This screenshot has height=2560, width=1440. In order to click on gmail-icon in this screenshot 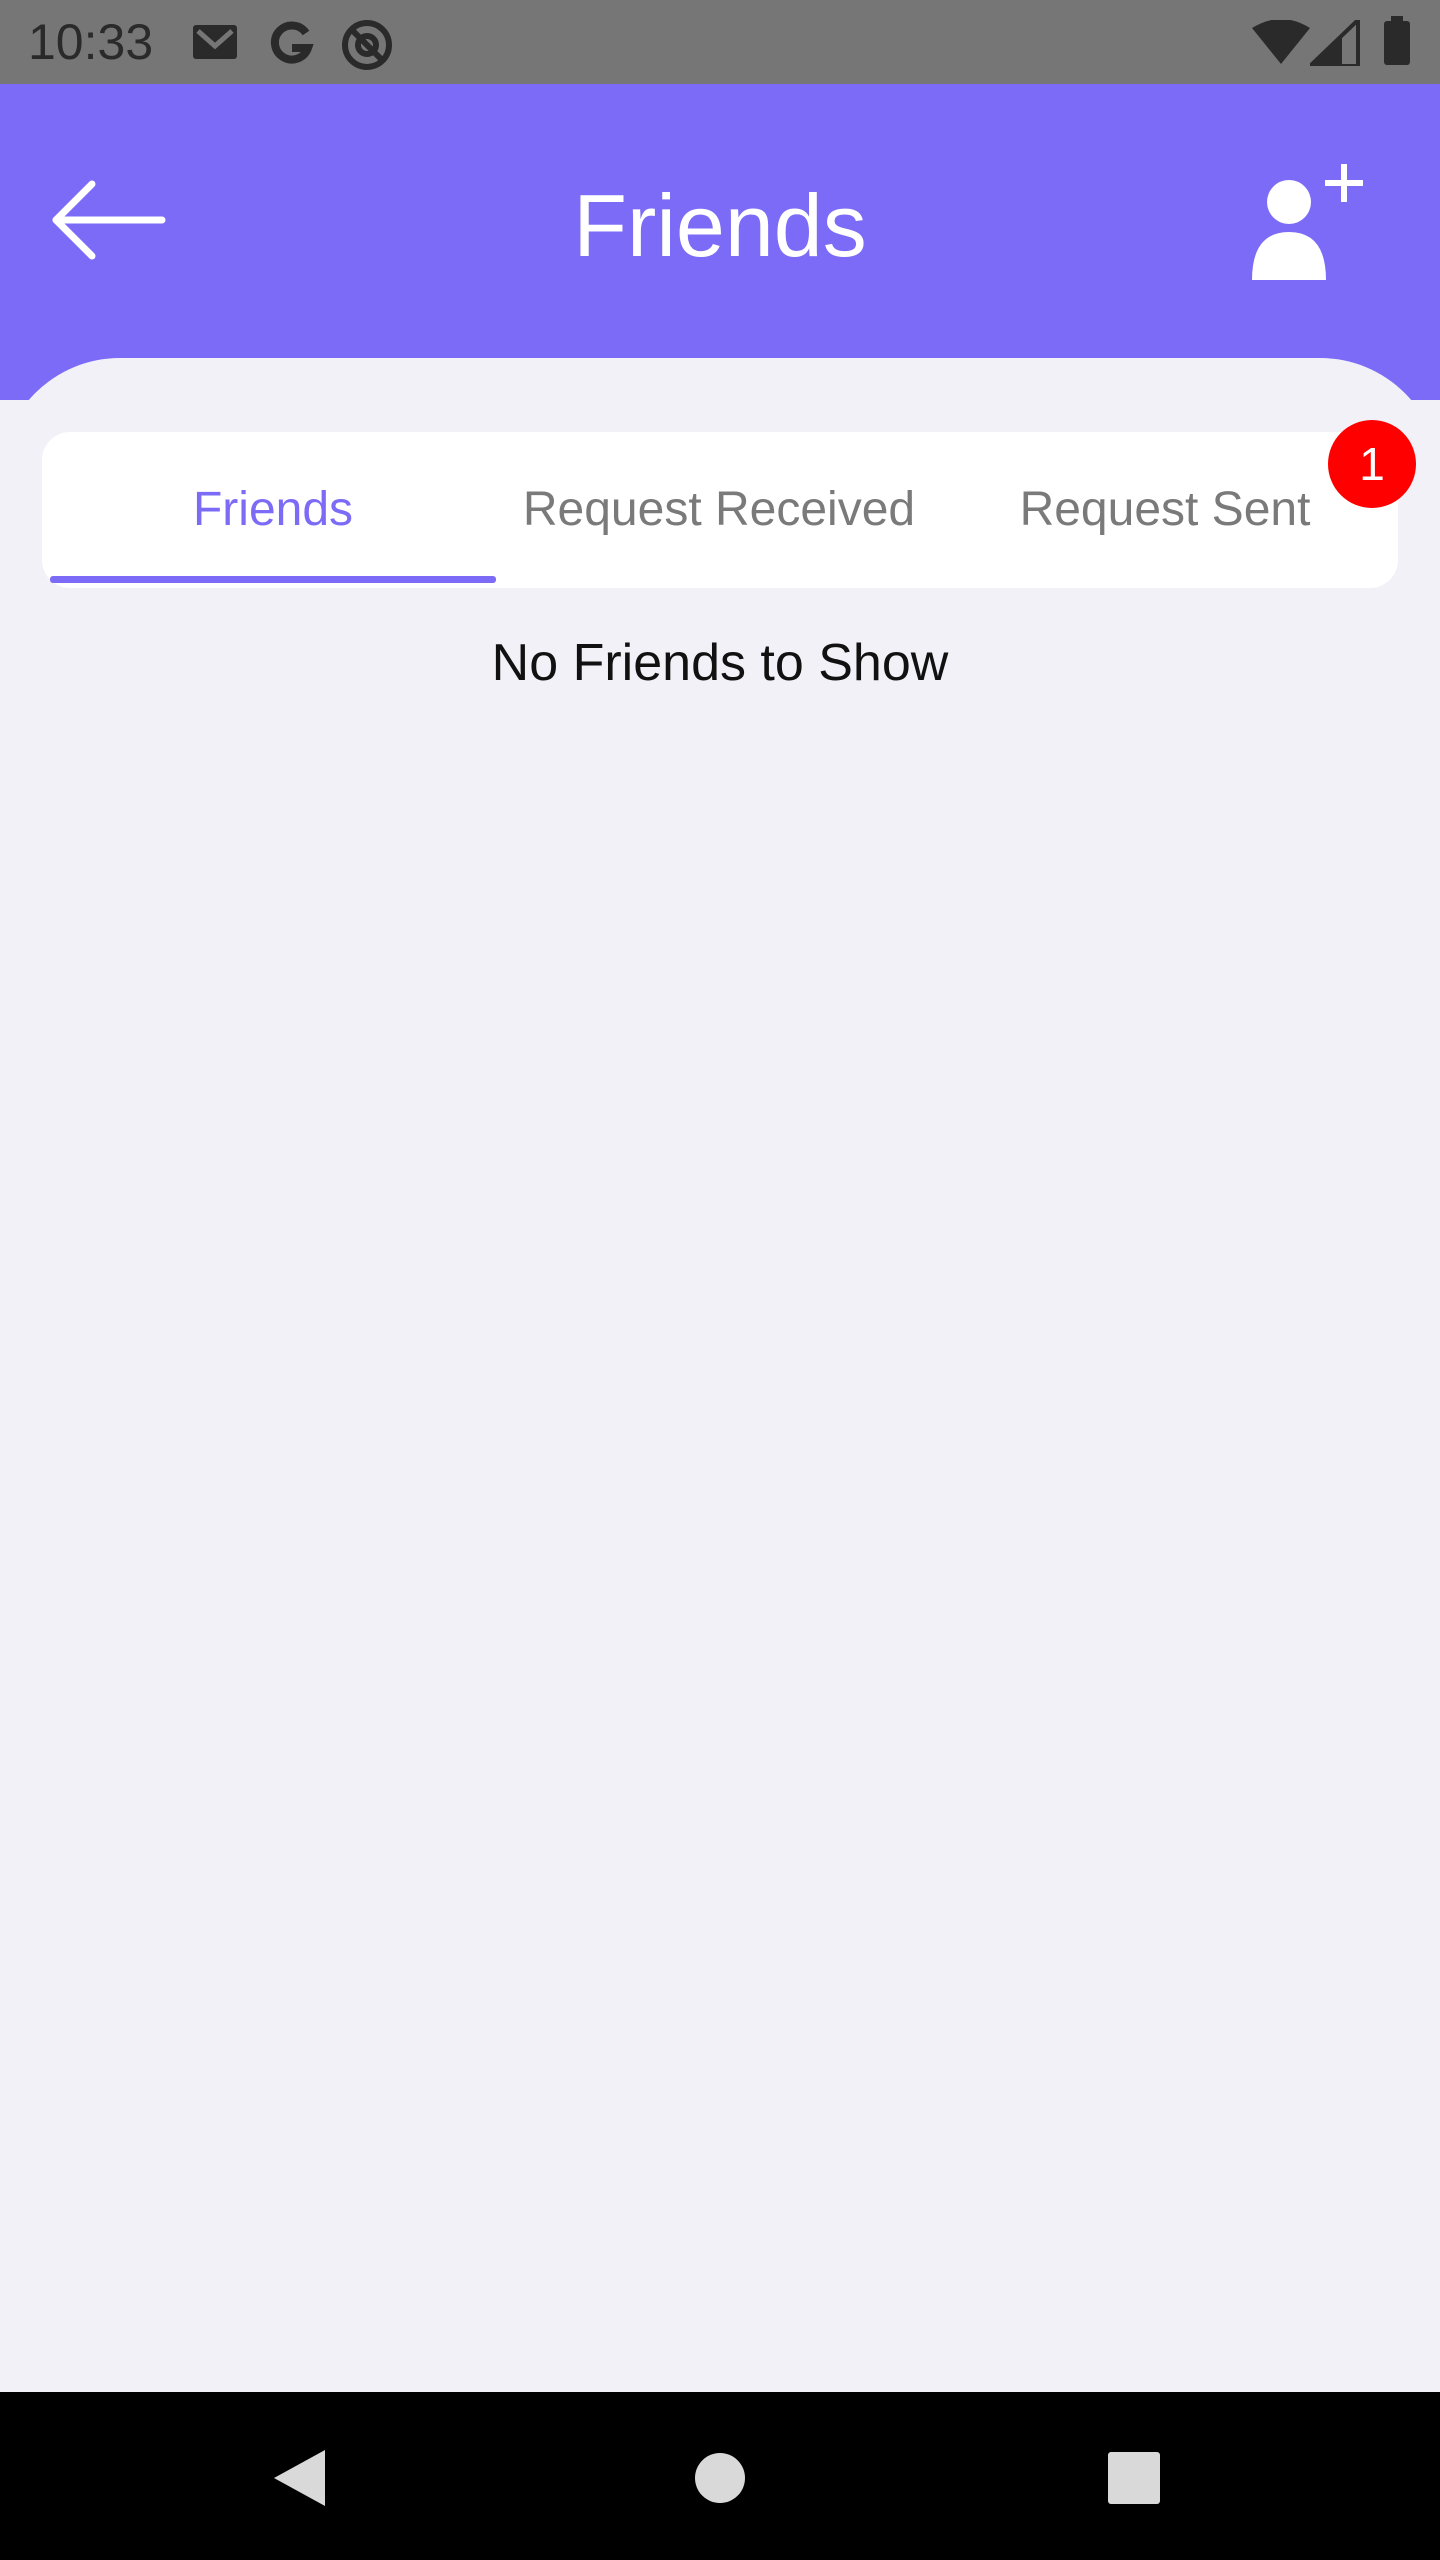, I will do `click(215, 42)`.